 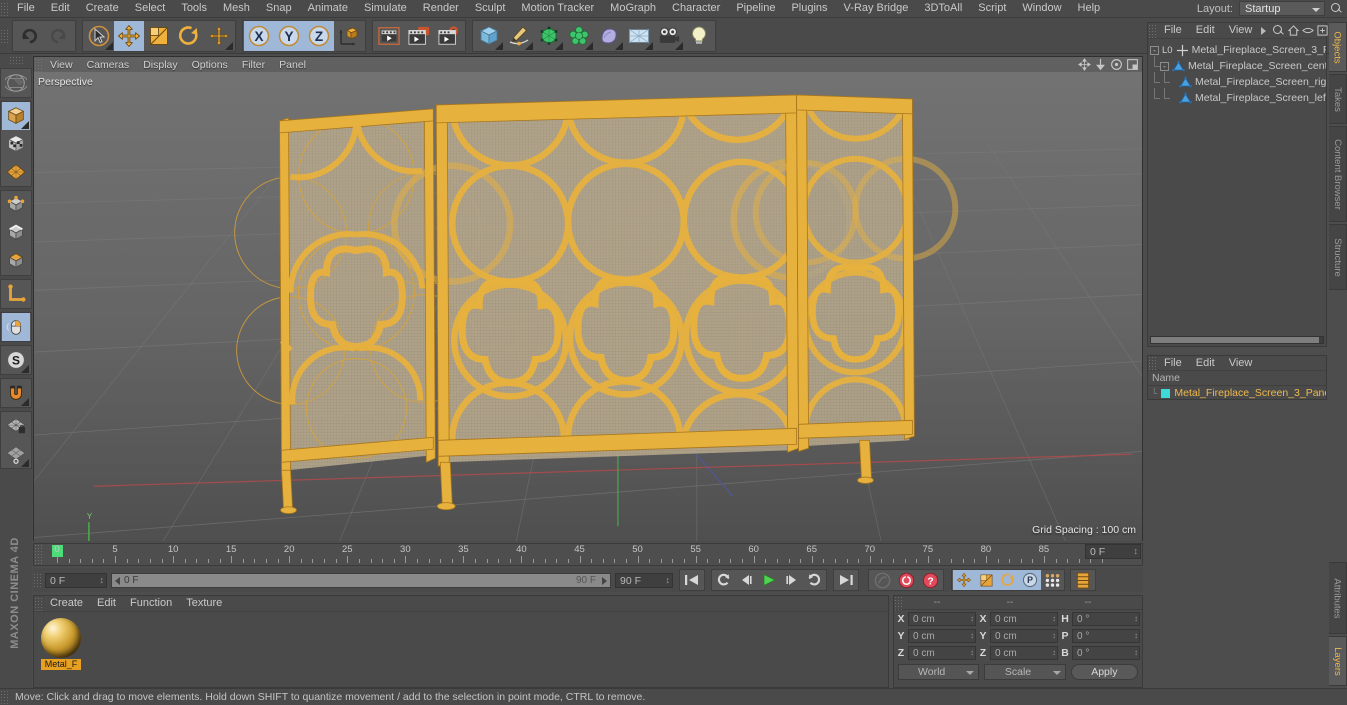 What do you see at coordinates (66, 603) in the screenshot?
I see `material-menu-create: Create` at bounding box center [66, 603].